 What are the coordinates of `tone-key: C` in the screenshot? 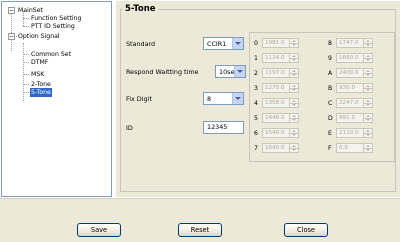 It's located at (330, 103).